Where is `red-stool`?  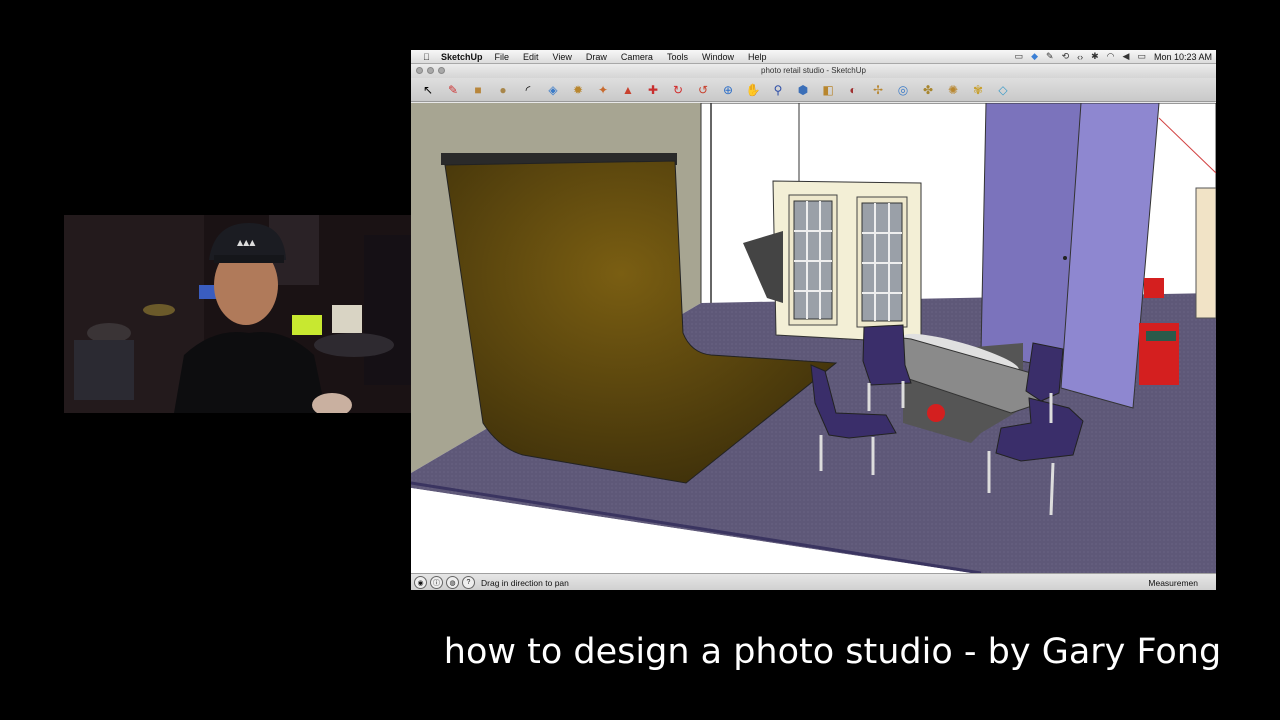
red-stool is located at coordinates (1154, 288).